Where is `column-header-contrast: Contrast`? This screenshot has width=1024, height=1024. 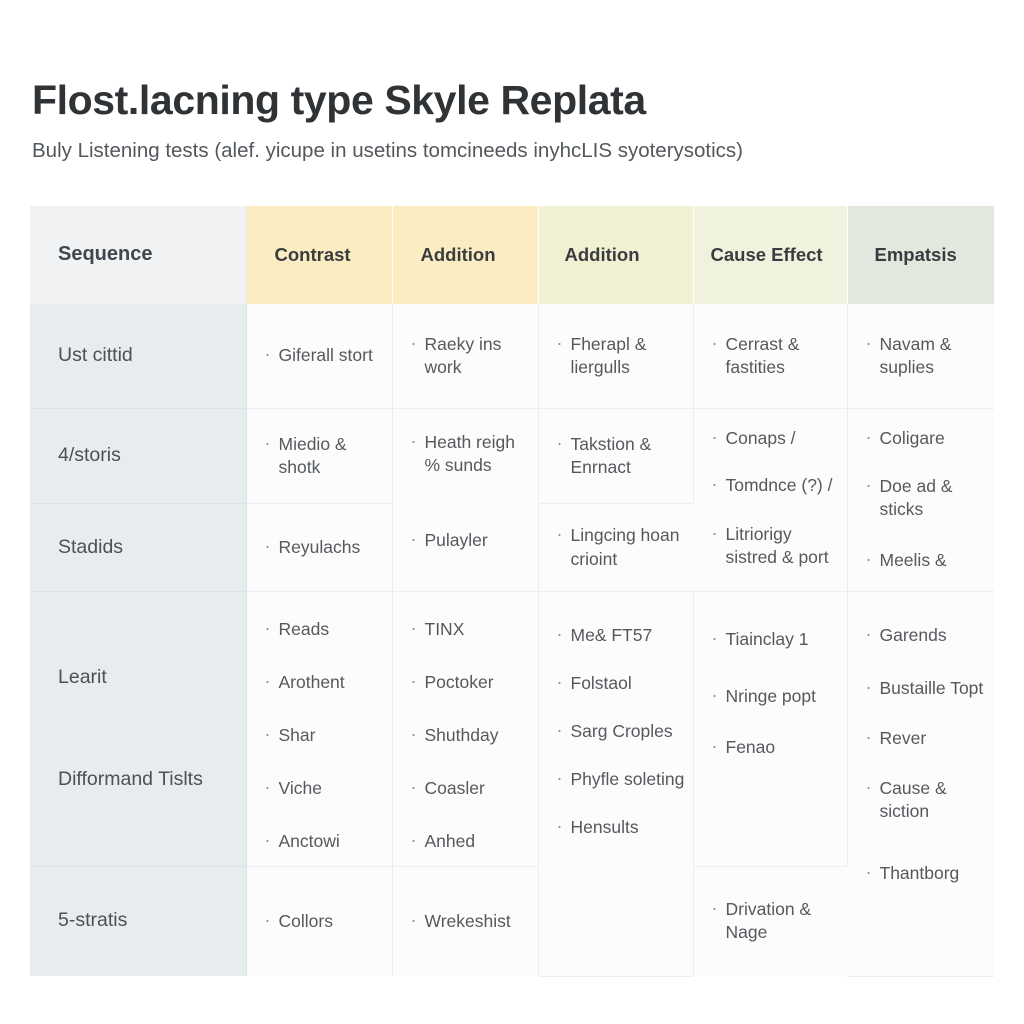
column-header-contrast: Contrast is located at coordinates (319, 254).